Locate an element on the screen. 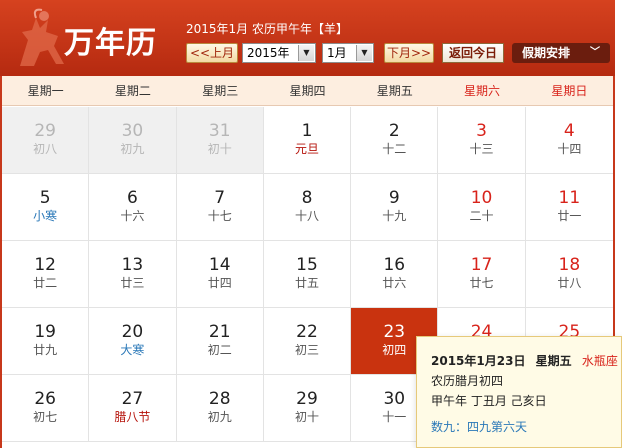  day-number: 26 is located at coordinates (45, 399).